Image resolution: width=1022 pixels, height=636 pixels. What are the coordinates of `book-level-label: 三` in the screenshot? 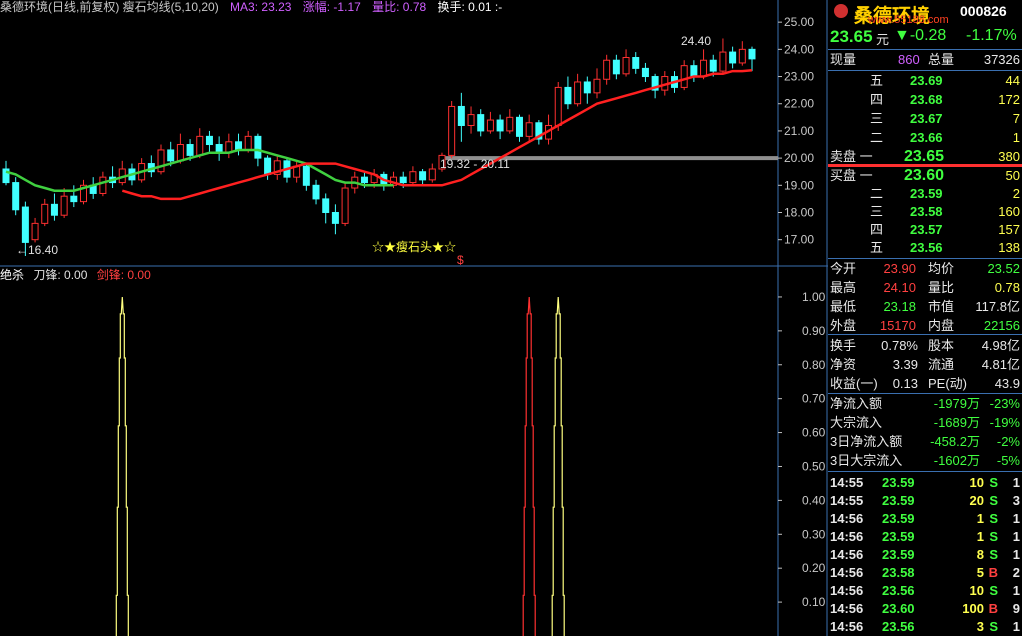 It's located at (877, 118).